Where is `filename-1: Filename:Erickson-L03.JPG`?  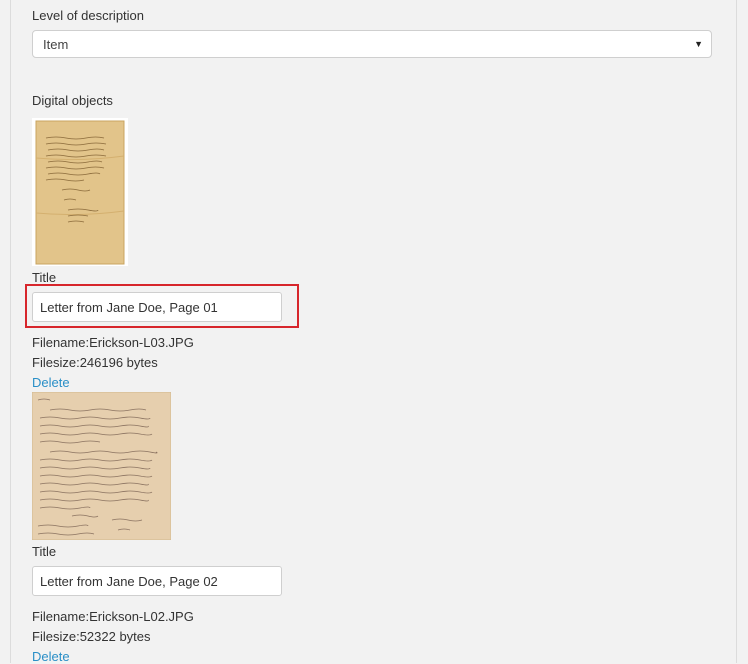
filename-1: Filename:Erickson-L03.JPG is located at coordinates (113, 342).